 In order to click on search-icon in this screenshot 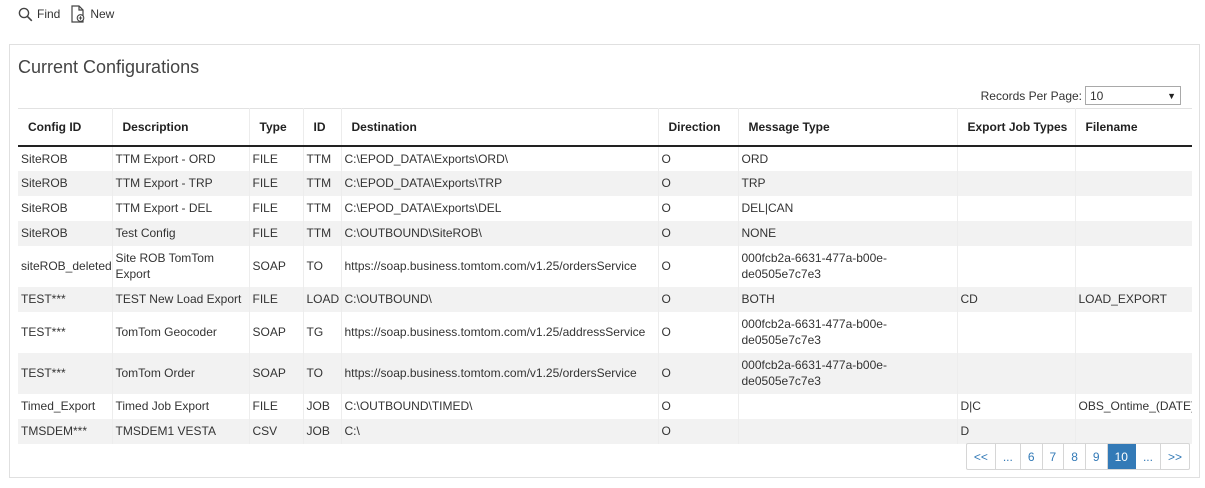, I will do `click(25, 14)`.